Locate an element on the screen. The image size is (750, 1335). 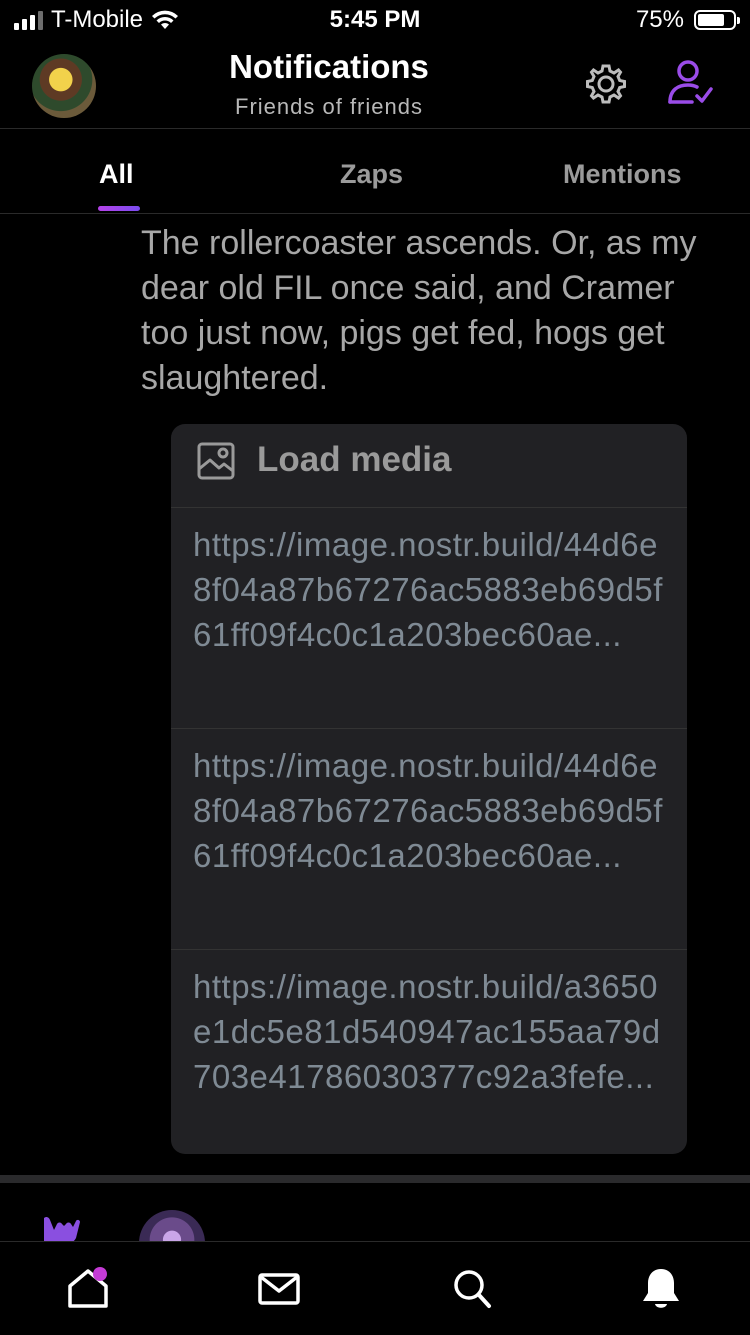
feed-filter-label: Friends of friends is located at coordinates (329, 107).